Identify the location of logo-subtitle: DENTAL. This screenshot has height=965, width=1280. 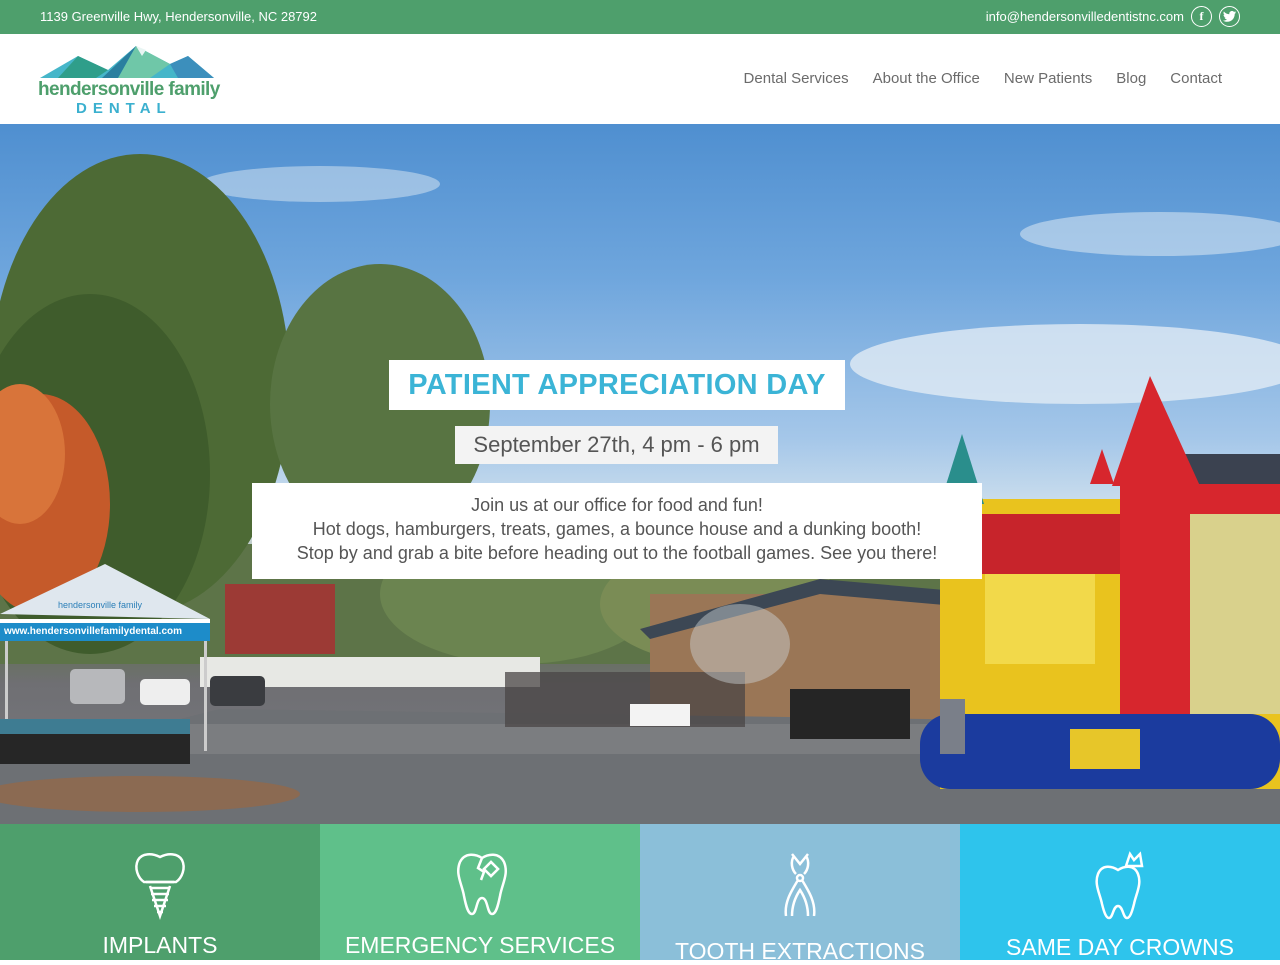
(124, 108).